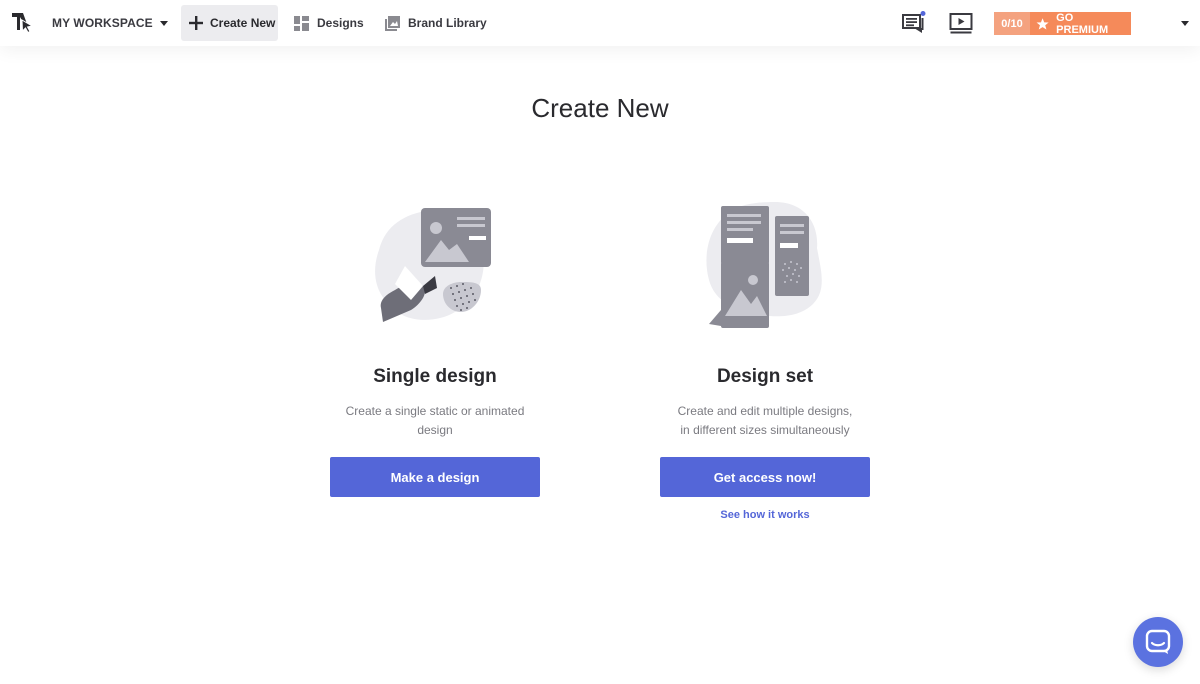 The height and width of the screenshot is (684, 1200). I want to click on single-design-title: Single design, so click(435, 376).